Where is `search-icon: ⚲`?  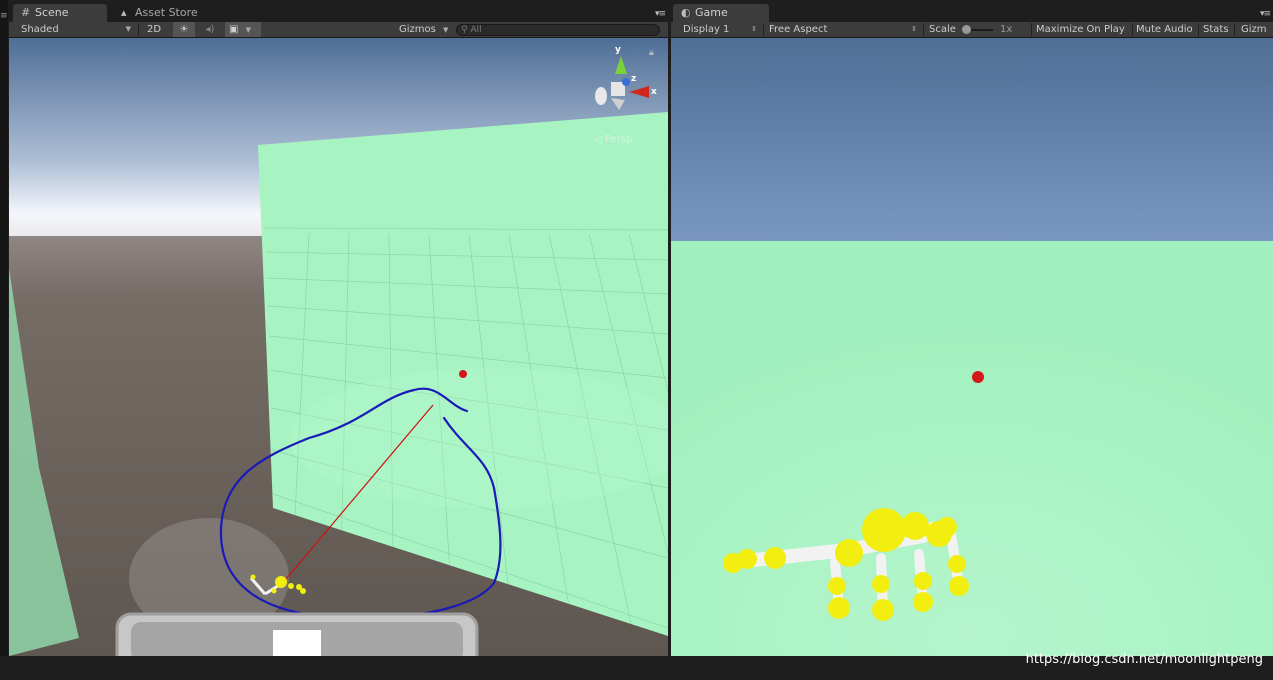 search-icon: ⚲ is located at coordinates (464, 30).